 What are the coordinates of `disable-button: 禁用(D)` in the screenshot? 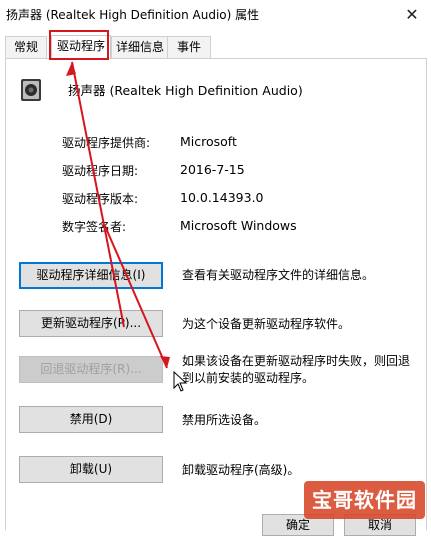 It's located at (91, 419).